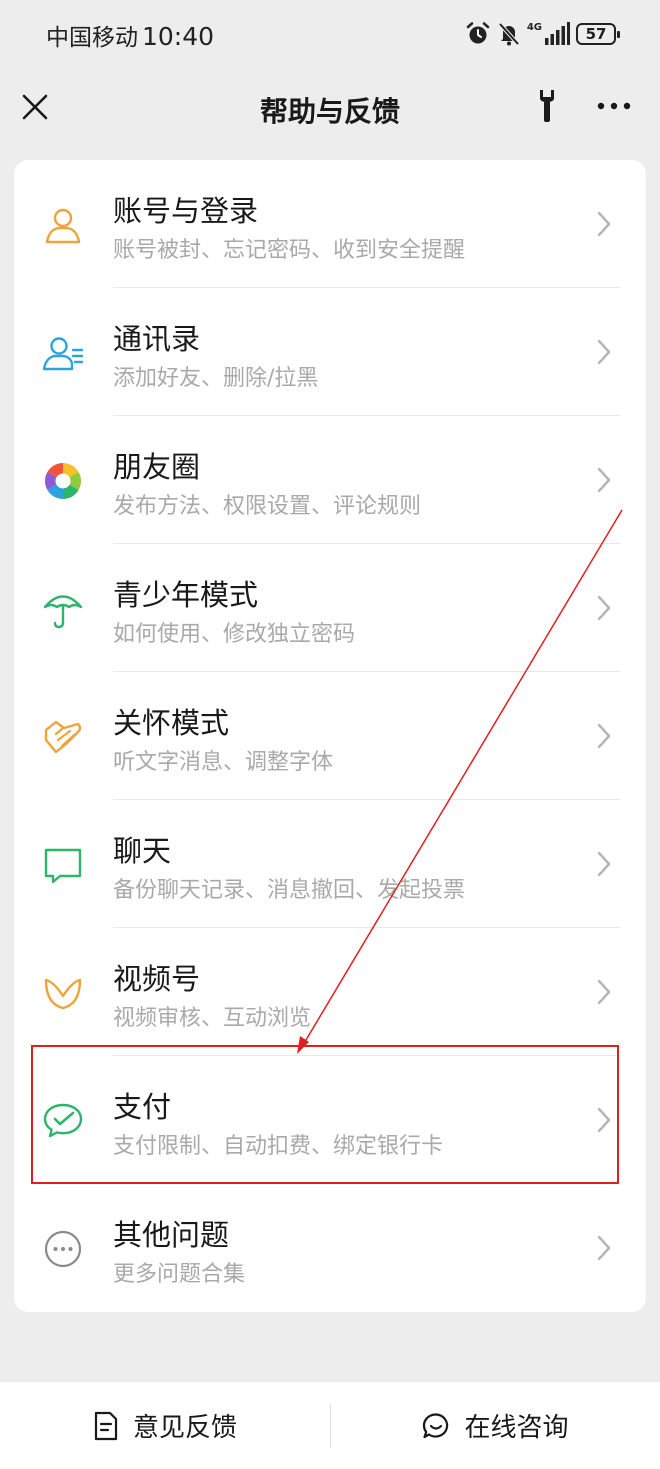 This screenshot has width=660, height=1469. I want to click on item-desc: 更多问题合集, so click(179, 1274).